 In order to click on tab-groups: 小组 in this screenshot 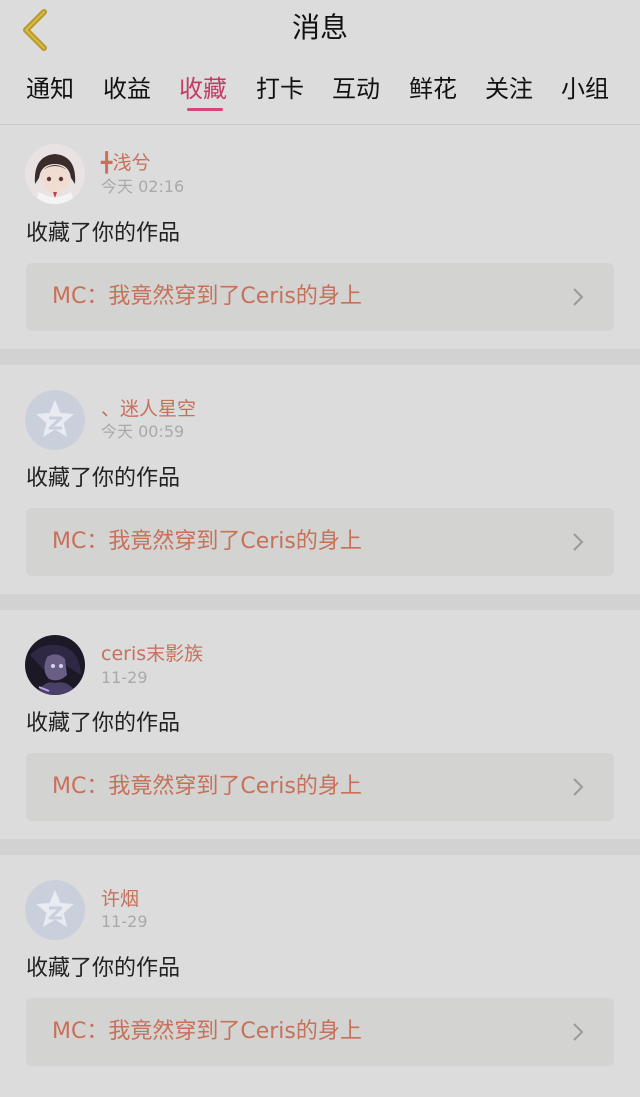, I will do `click(585, 89)`.